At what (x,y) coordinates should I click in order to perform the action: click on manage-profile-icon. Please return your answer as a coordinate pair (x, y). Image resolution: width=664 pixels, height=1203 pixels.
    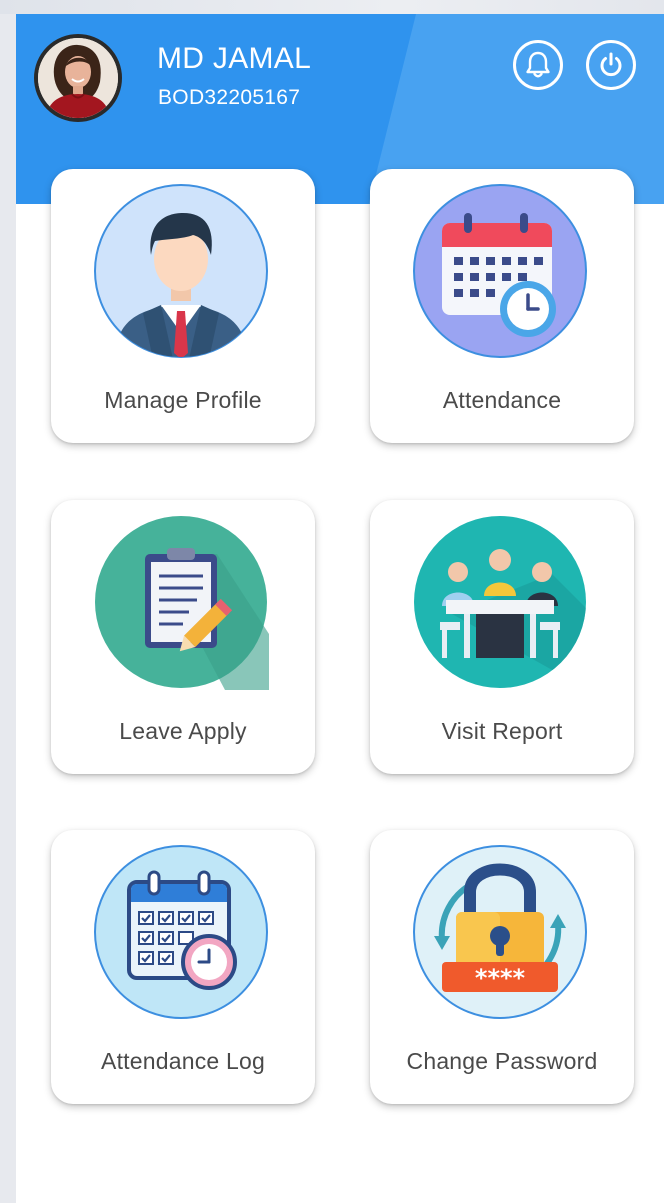
    Looking at the image, I should click on (181, 271).